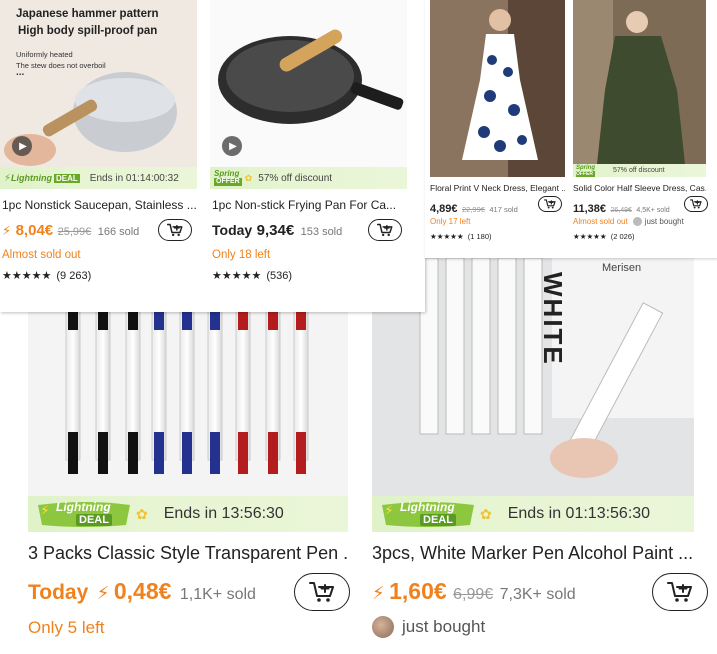 The image size is (717, 654). I want to click on deal-timer: Ends in 01:14:00:32, so click(134, 178).